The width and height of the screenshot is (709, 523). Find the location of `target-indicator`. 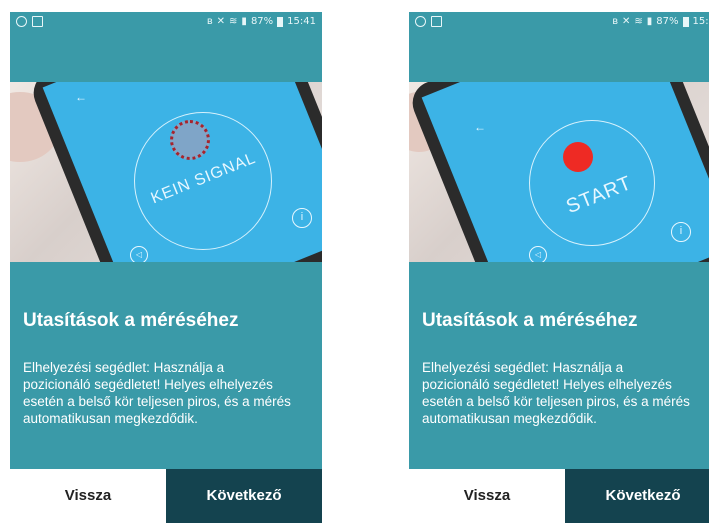

target-indicator is located at coordinates (190, 140).